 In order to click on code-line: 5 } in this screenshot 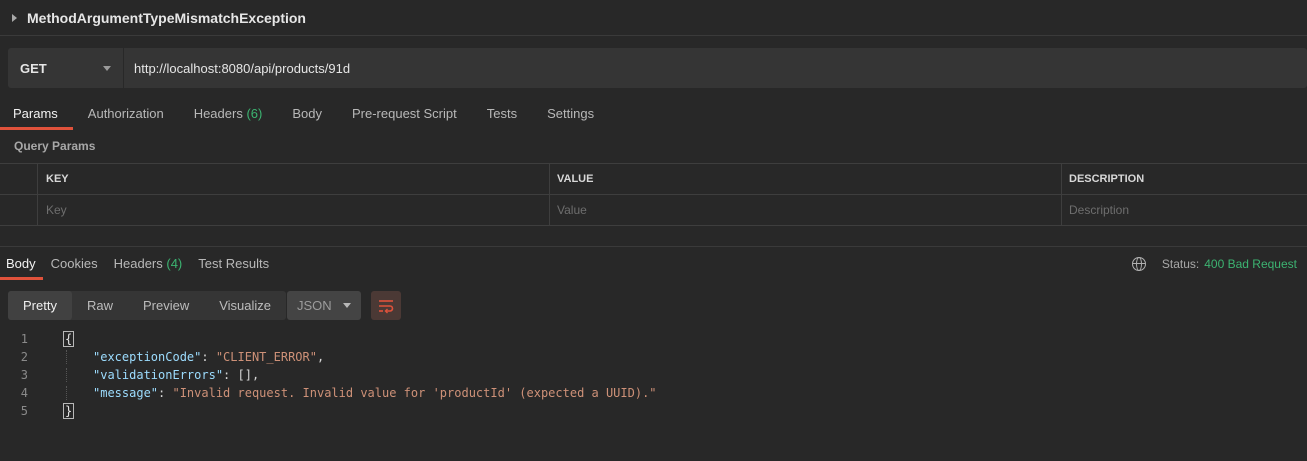, I will do `click(653, 411)`.